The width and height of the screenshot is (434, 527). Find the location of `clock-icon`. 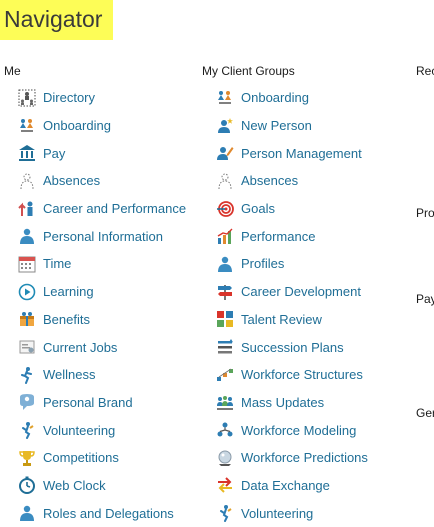

clock-icon is located at coordinates (27, 485).